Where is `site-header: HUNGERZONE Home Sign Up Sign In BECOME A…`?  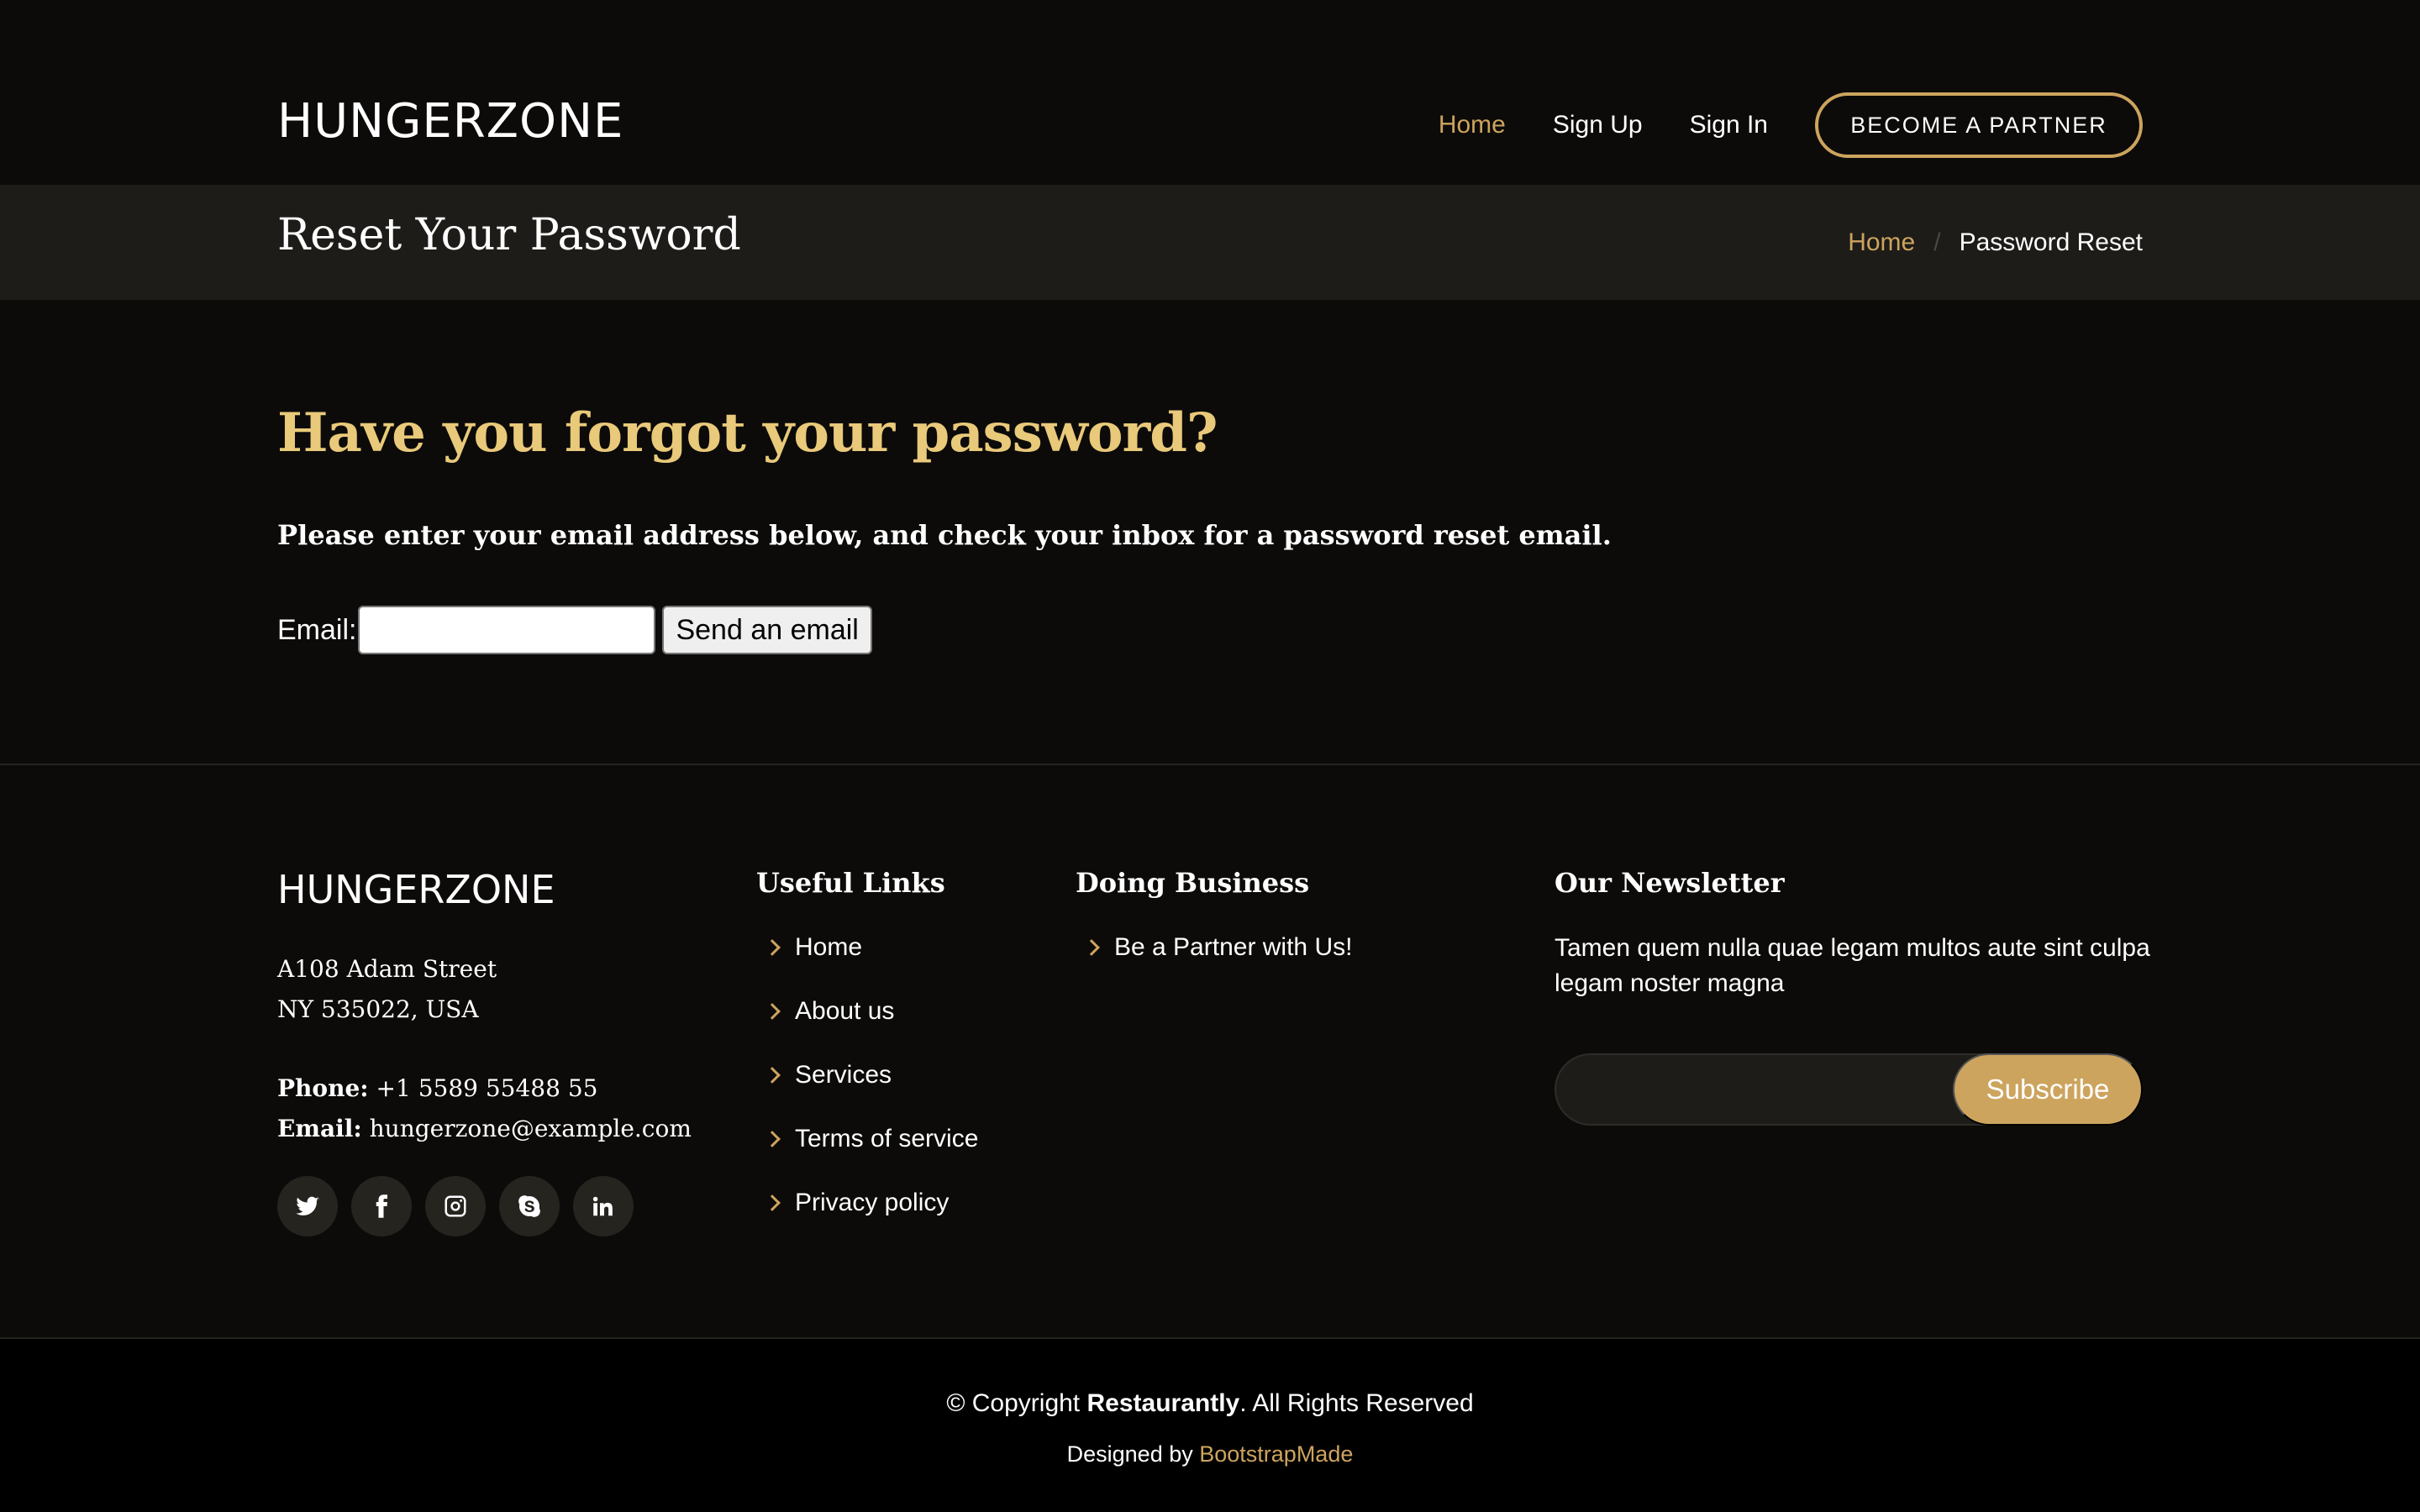 site-header: HUNGERZONE Home Sign Up Sign In BECOME A… is located at coordinates (1210, 92).